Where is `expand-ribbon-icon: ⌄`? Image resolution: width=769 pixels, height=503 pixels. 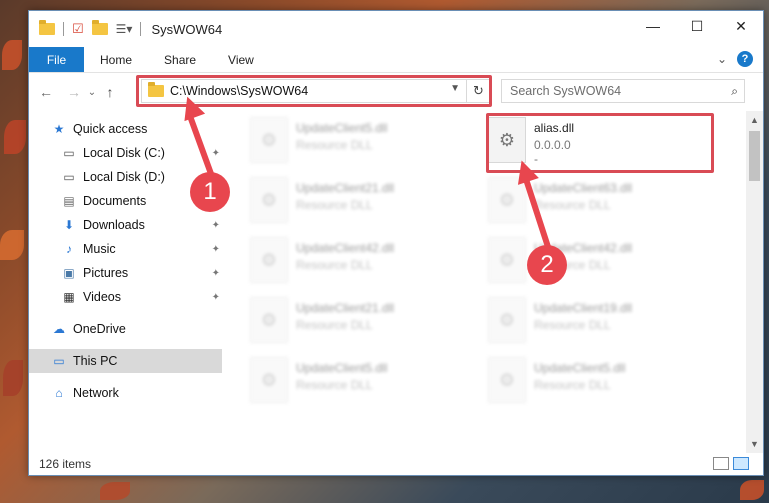 expand-ribbon-icon: ⌄ is located at coordinates (722, 59).